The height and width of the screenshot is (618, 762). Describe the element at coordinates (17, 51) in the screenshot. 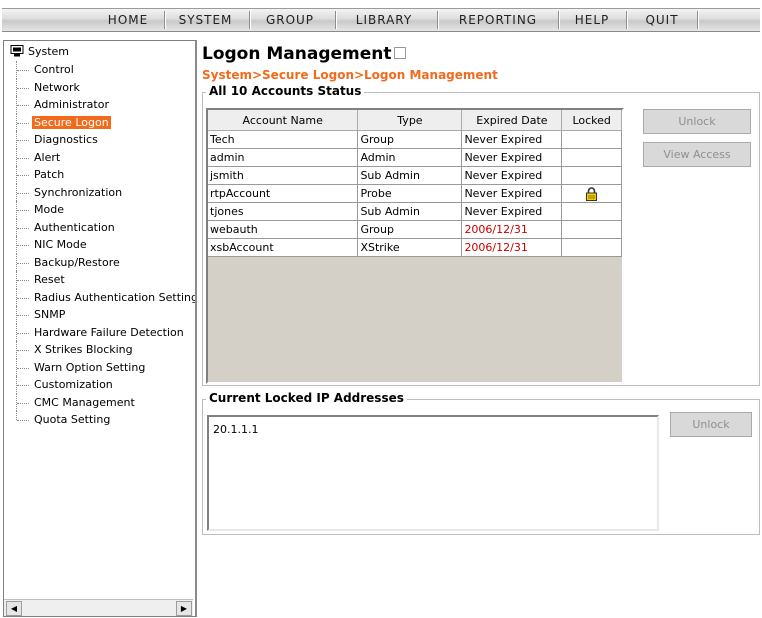

I see `computer-icon` at that location.